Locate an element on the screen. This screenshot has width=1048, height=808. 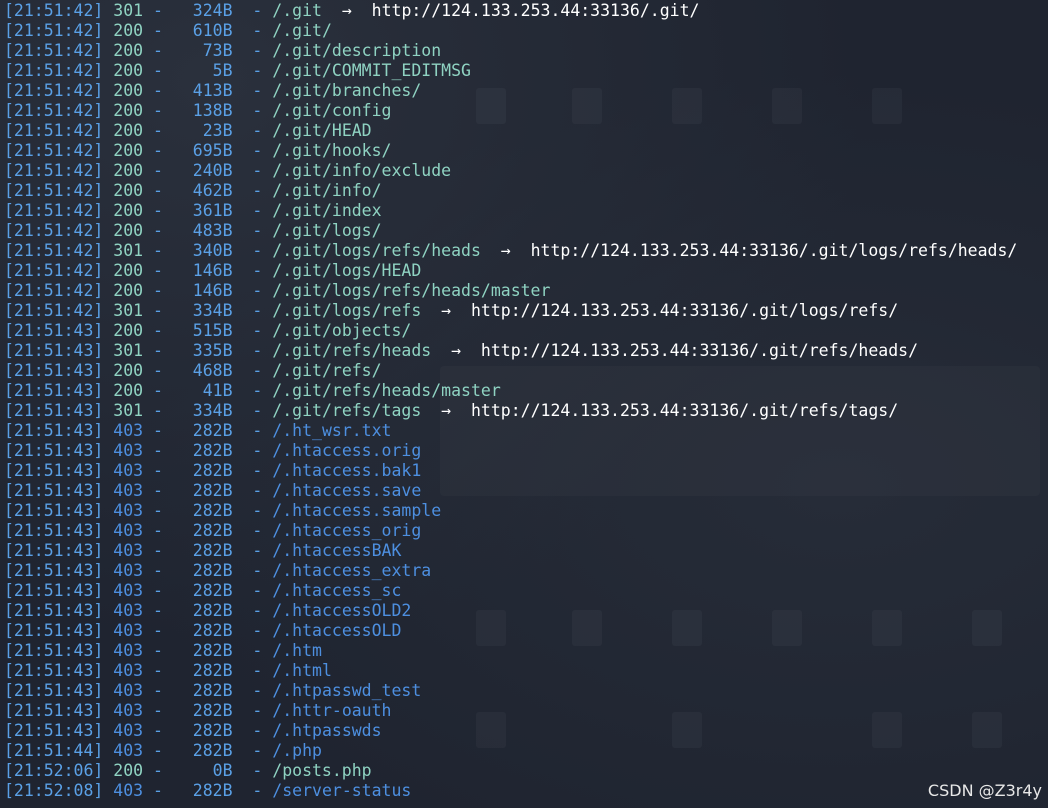
scan-result-line: [21:51:43] 403 - 282B - /.htaccess.save is located at coordinates (510, 491).